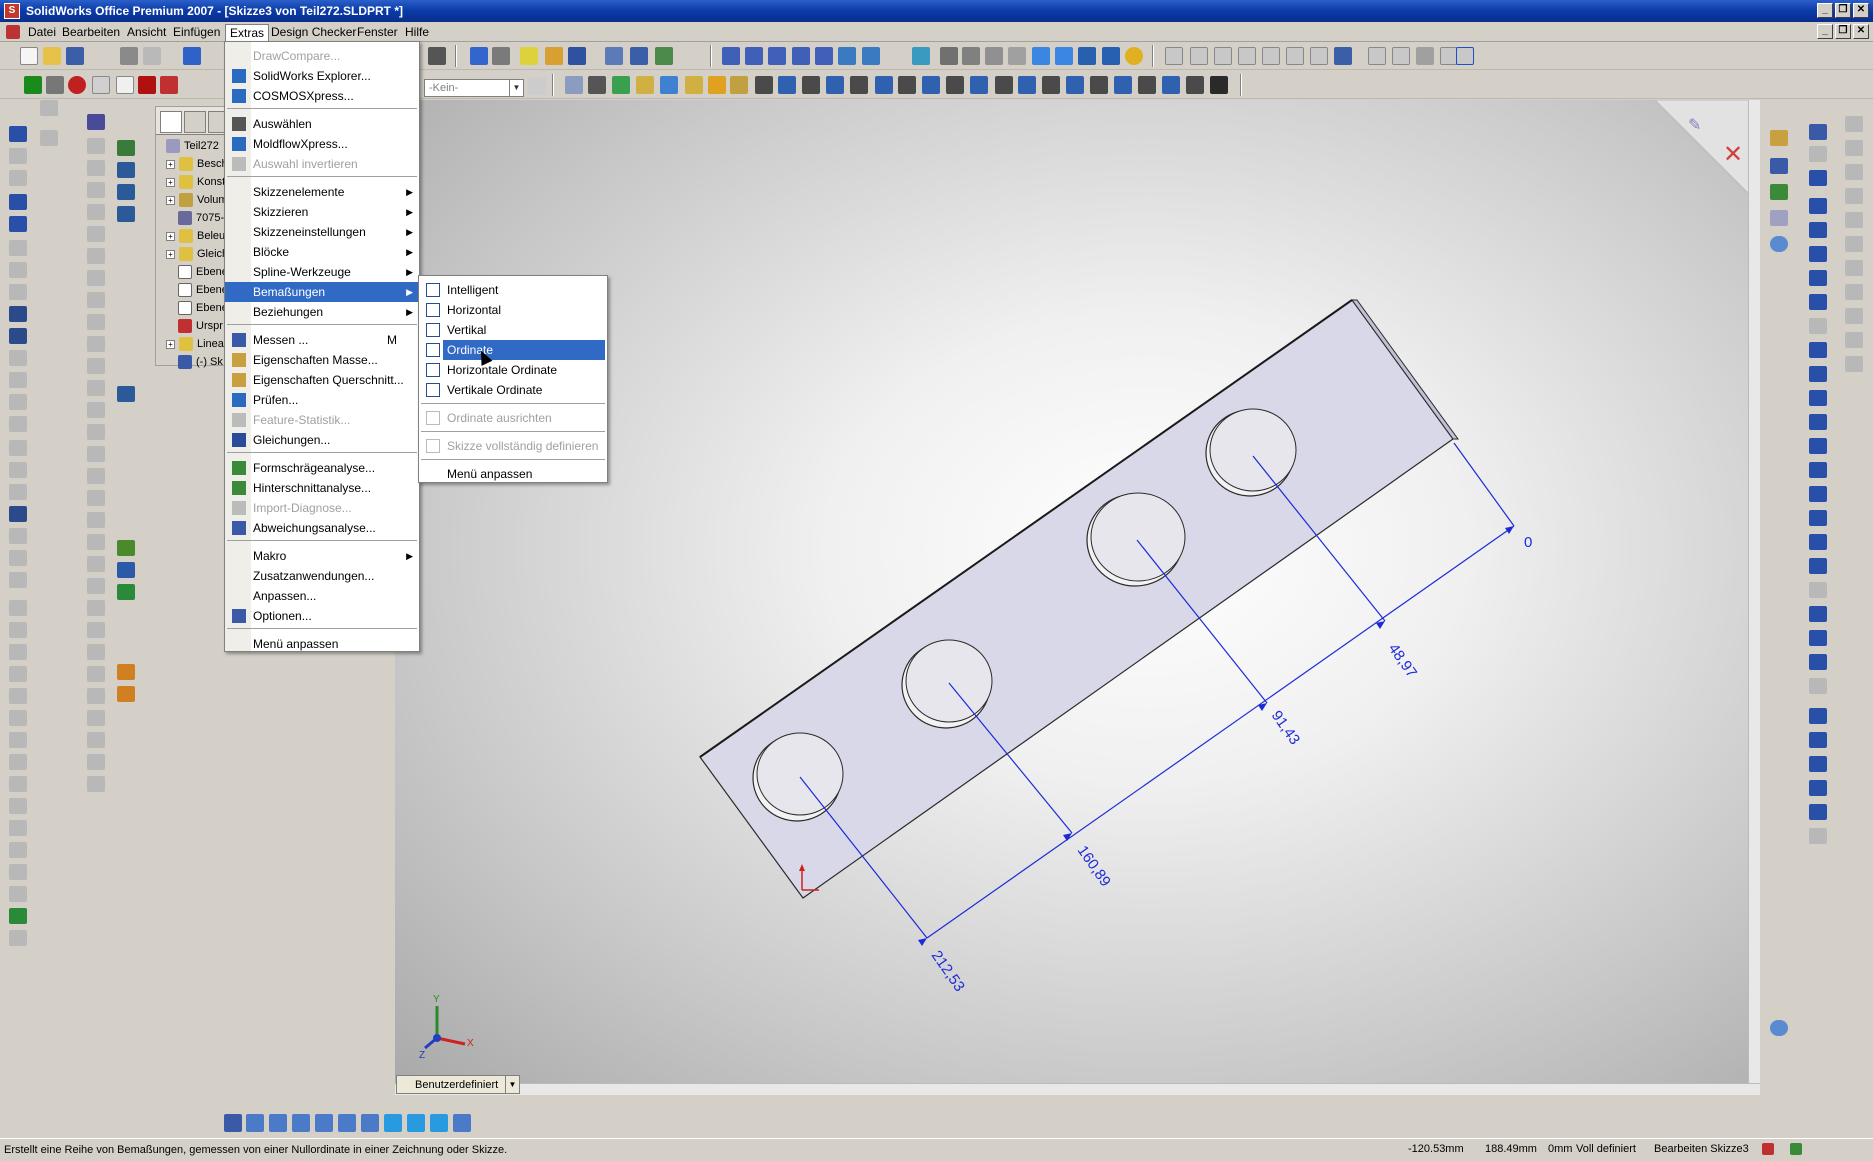 This screenshot has width=1873, height=1161. I want to click on selection-icon, so click(597, 85).